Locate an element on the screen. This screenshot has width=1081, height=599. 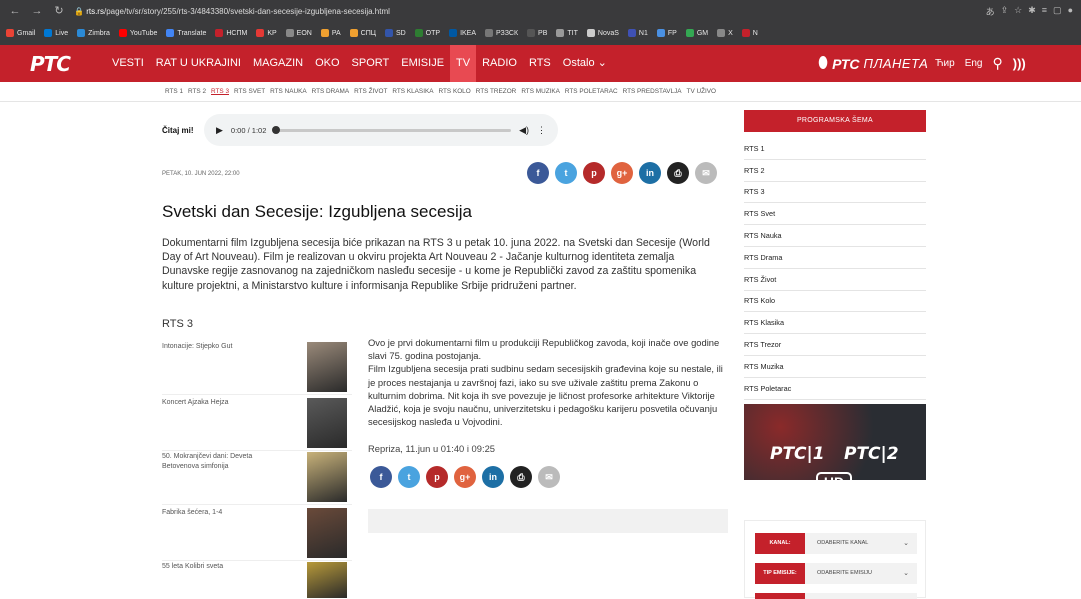
profile-avatar: ● is located at coordinates (1070, 11).